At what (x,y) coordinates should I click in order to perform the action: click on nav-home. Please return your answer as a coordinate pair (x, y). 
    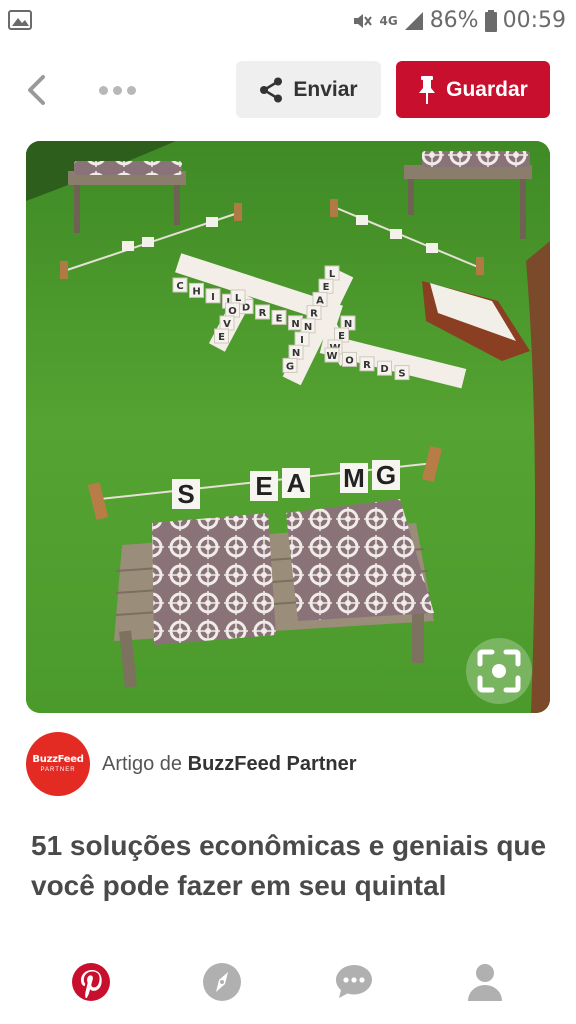
    Looking at the image, I should click on (91, 982).